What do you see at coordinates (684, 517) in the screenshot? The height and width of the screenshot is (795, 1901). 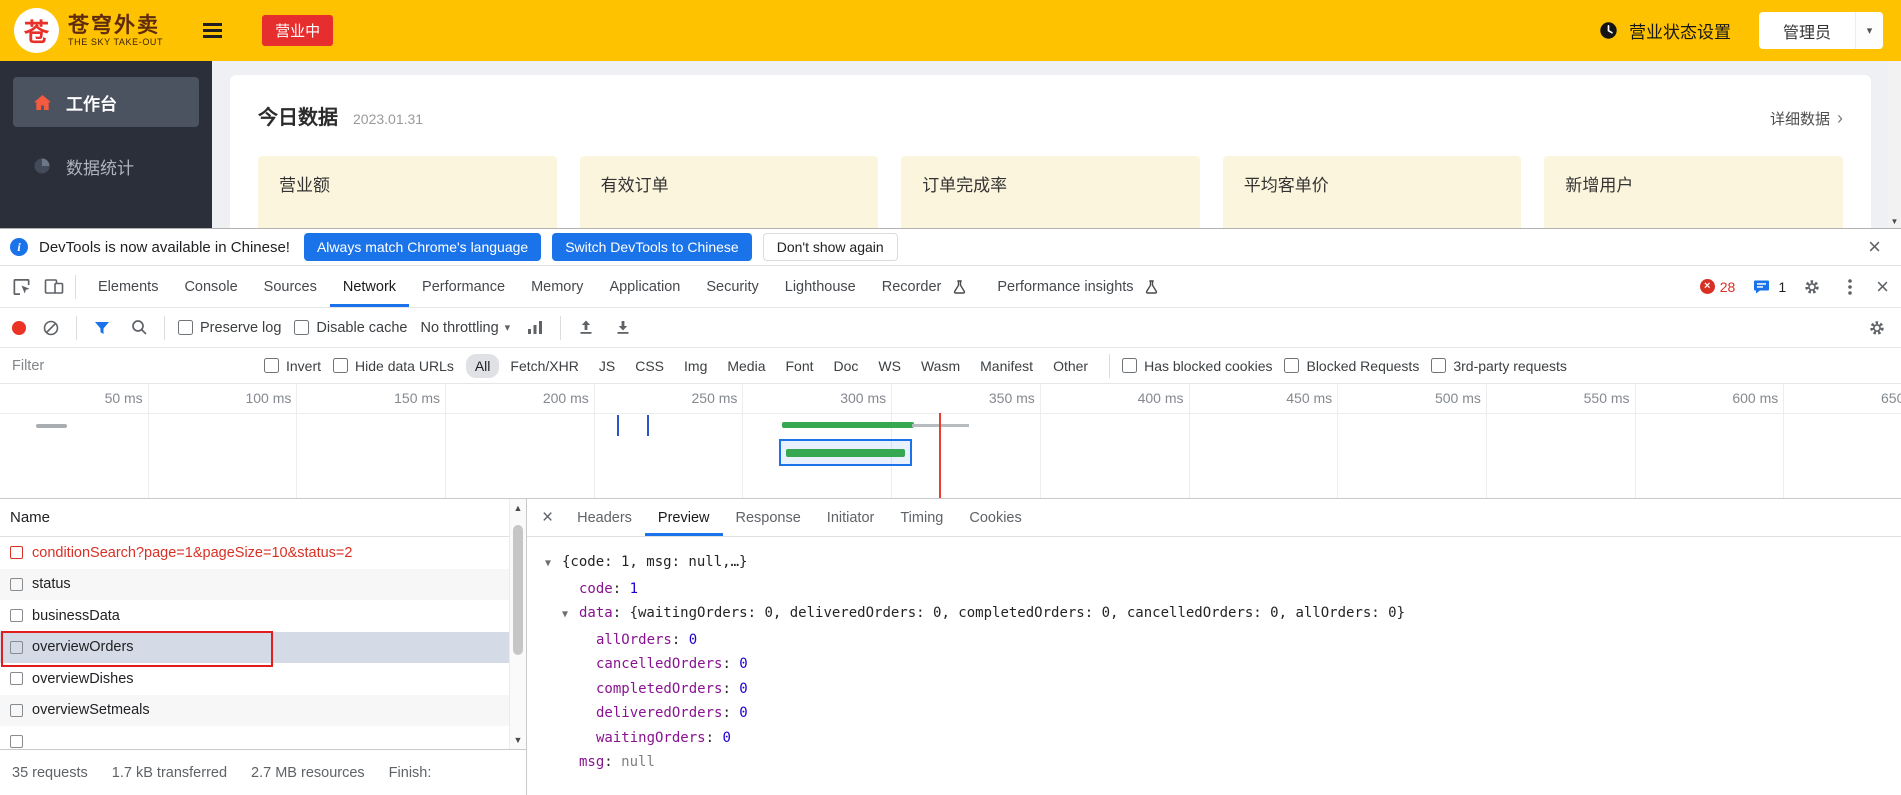 I see `request-detail-tab: Preview` at bounding box center [684, 517].